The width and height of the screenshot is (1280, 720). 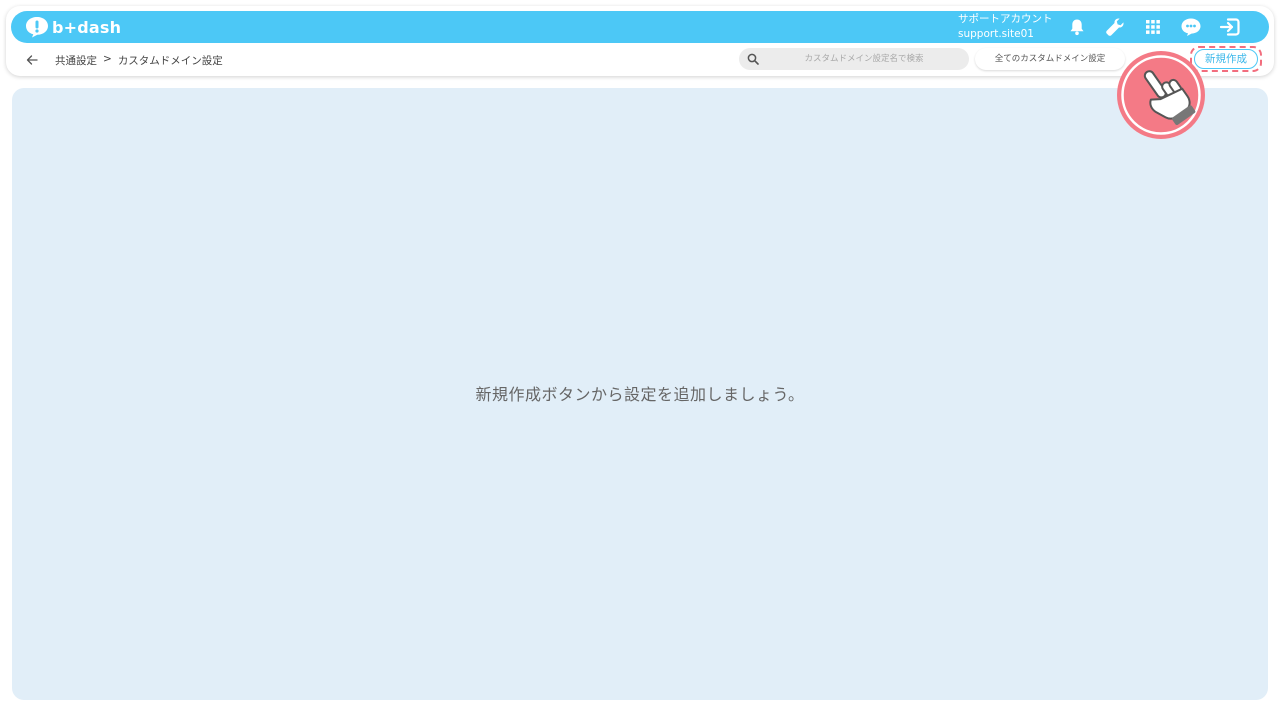 I want to click on search-box, so click(x=854, y=59).